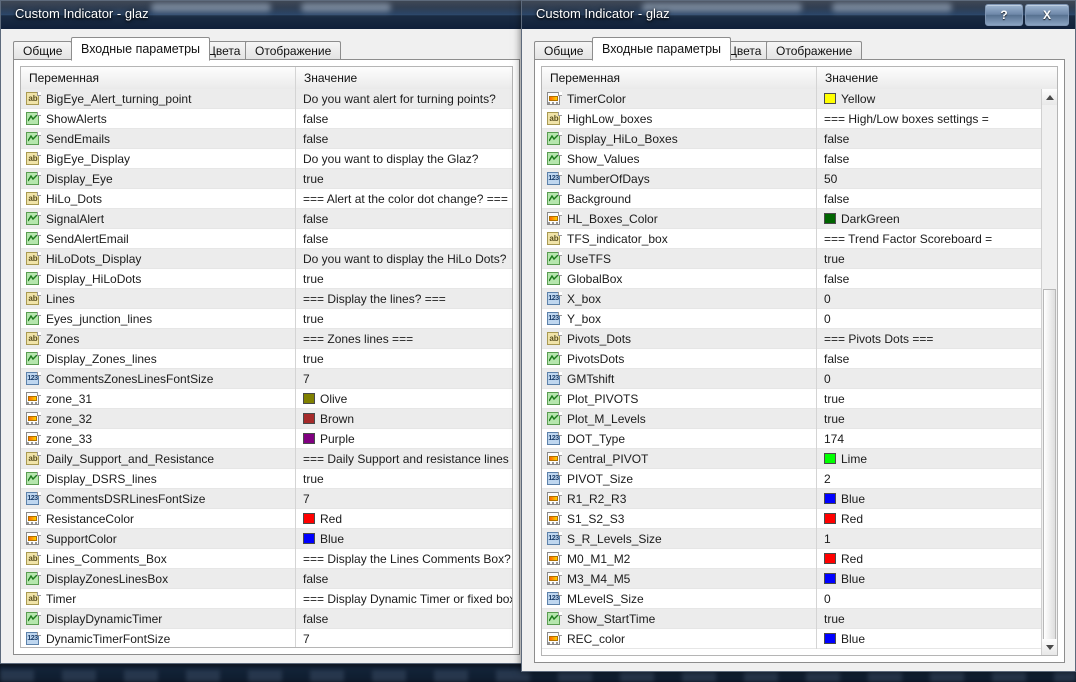 Image resolution: width=1076 pixels, height=682 pixels. What do you see at coordinates (266, 398) in the screenshot?
I see `table-row: zone_31 Olive` at bounding box center [266, 398].